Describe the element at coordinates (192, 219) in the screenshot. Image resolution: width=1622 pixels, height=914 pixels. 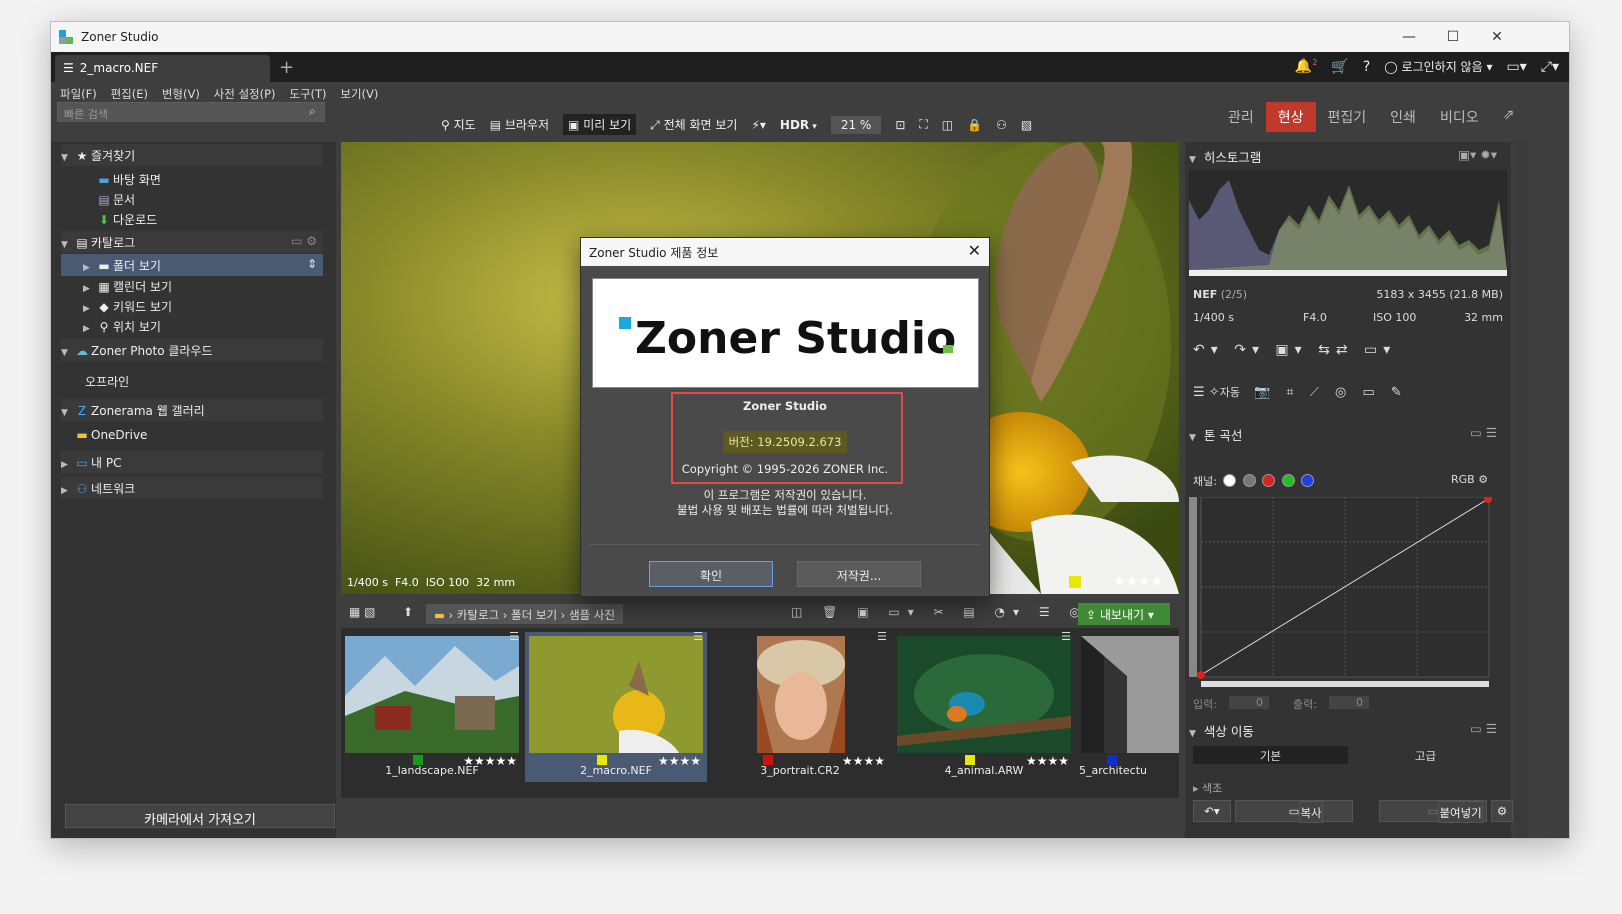
I see `fav-downloads: ⬇ 다운로드` at that location.